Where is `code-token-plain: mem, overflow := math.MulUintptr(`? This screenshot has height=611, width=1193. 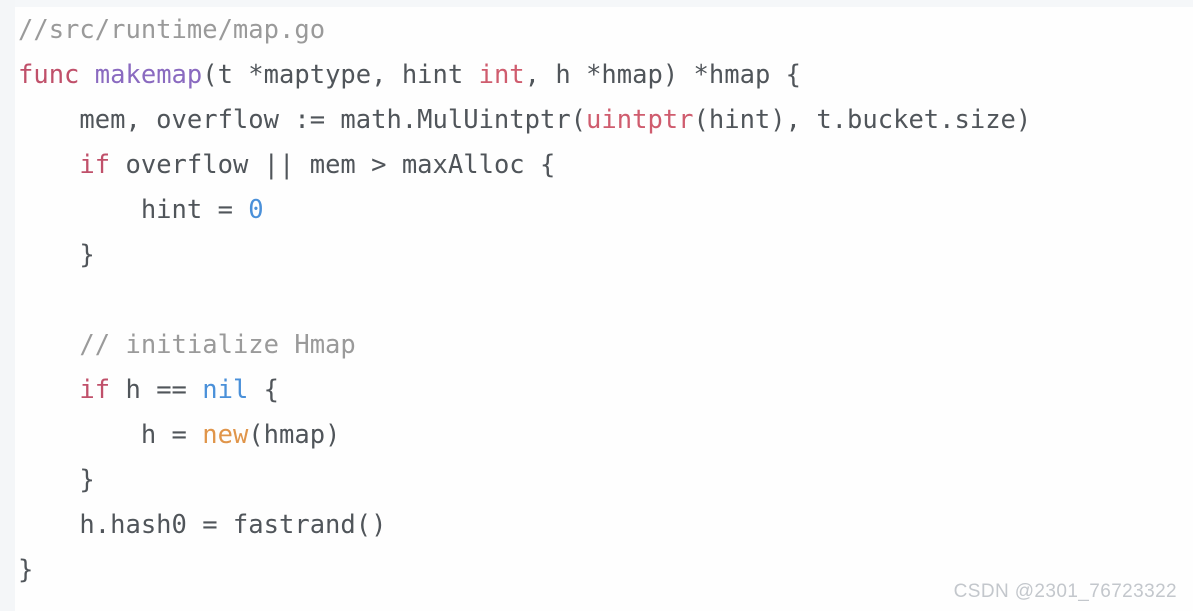 code-token-plain: mem, overflow := math.MulUintptr( is located at coordinates (302, 120).